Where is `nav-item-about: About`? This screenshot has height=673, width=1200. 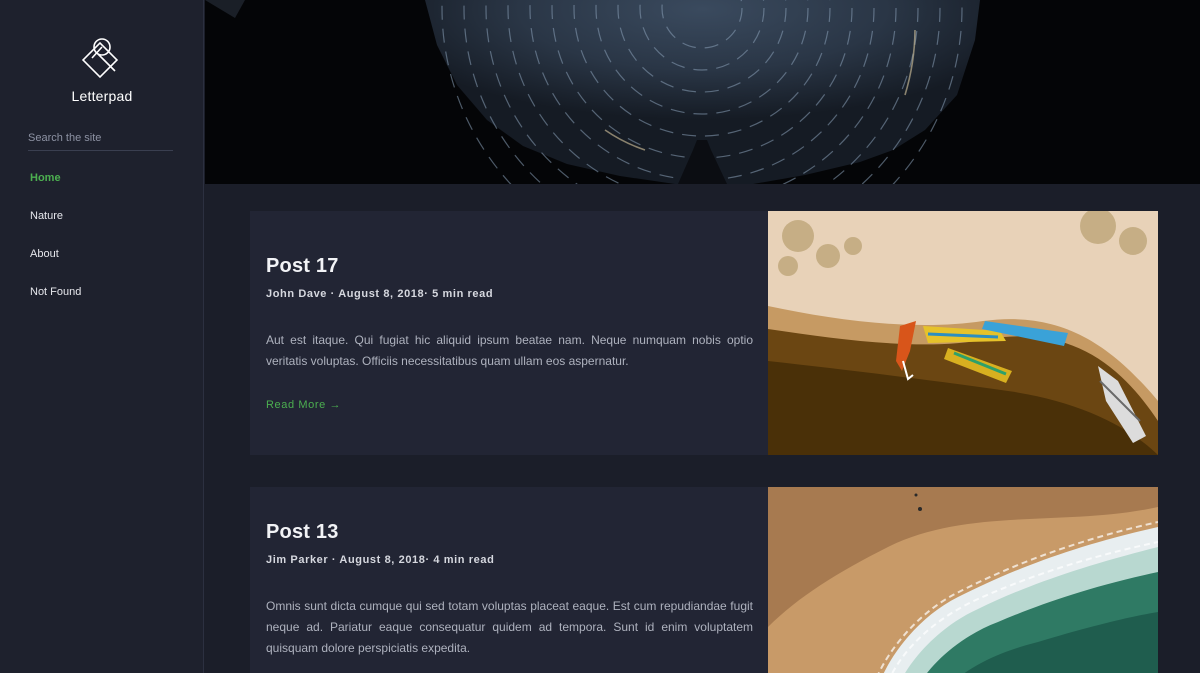
nav-item-about: About is located at coordinates (55, 267).